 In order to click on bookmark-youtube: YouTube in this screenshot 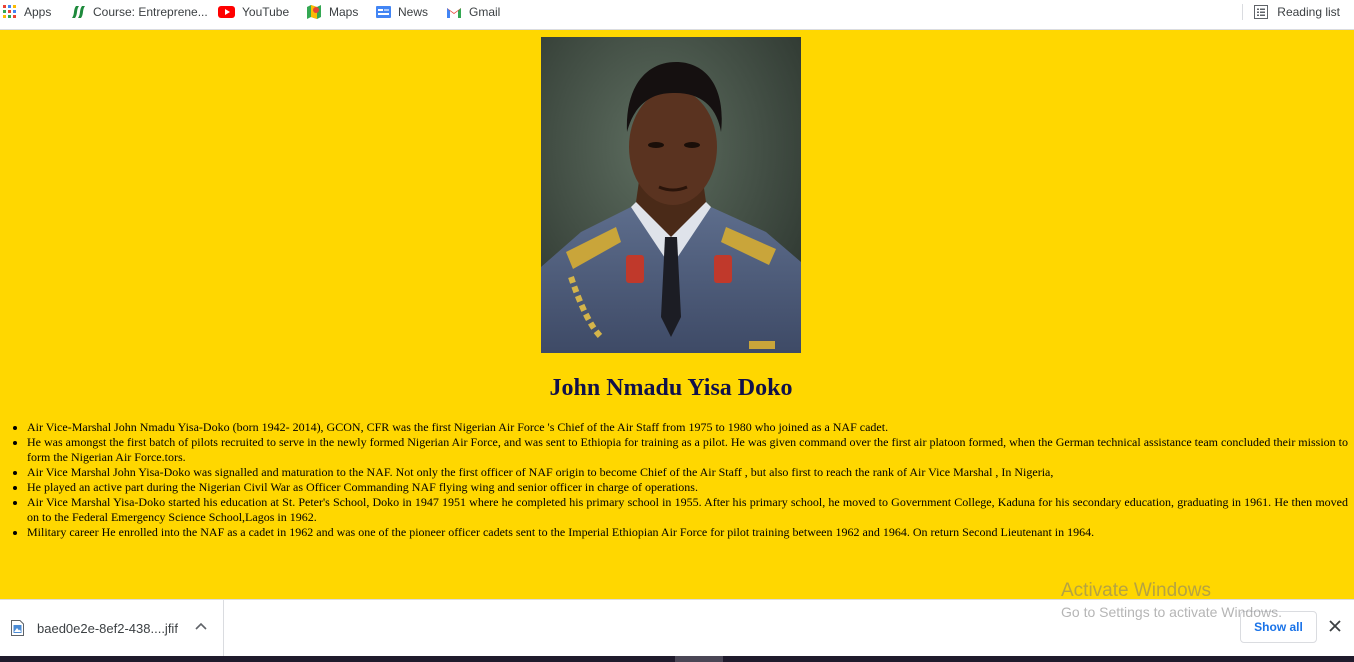, I will do `click(253, 12)`.